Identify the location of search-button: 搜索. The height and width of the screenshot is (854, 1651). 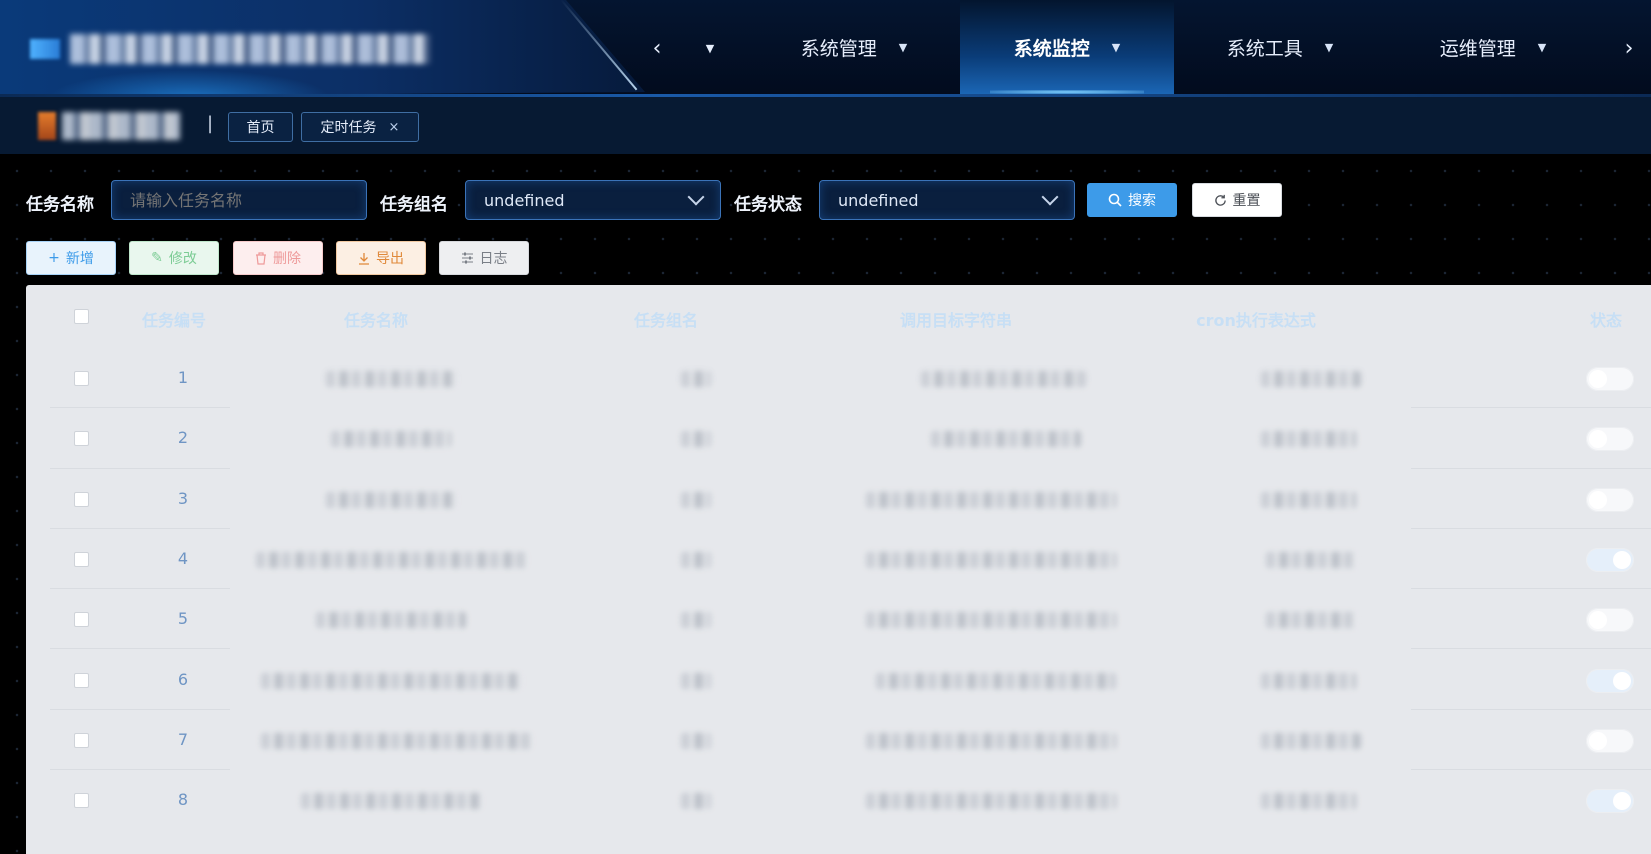
(1132, 200).